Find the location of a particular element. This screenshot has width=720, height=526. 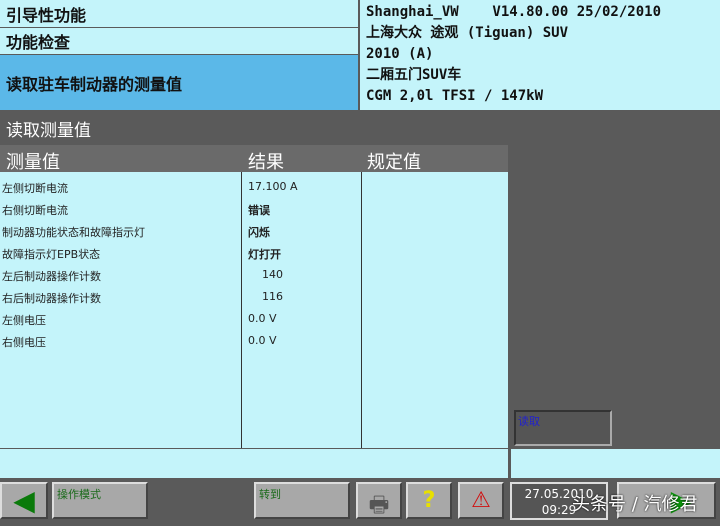

operation-mode-button: 操作模式 is located at coordinates (100, 500).